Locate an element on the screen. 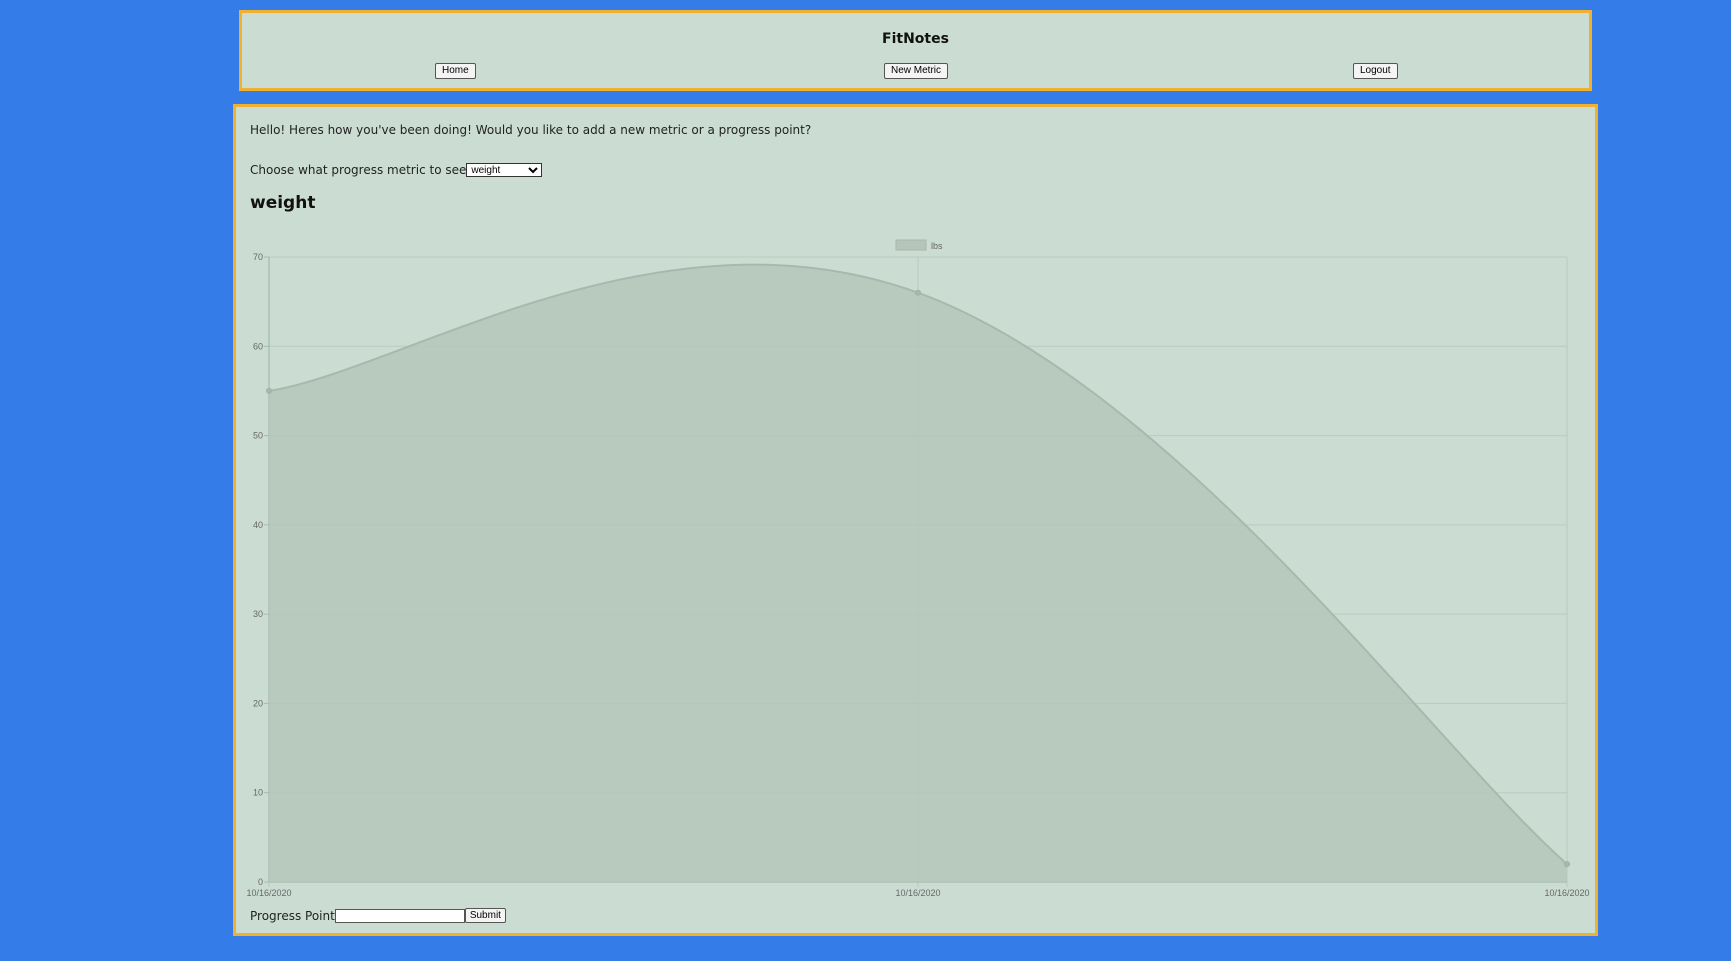  legend-swatch is located at coordinates (911, 245).